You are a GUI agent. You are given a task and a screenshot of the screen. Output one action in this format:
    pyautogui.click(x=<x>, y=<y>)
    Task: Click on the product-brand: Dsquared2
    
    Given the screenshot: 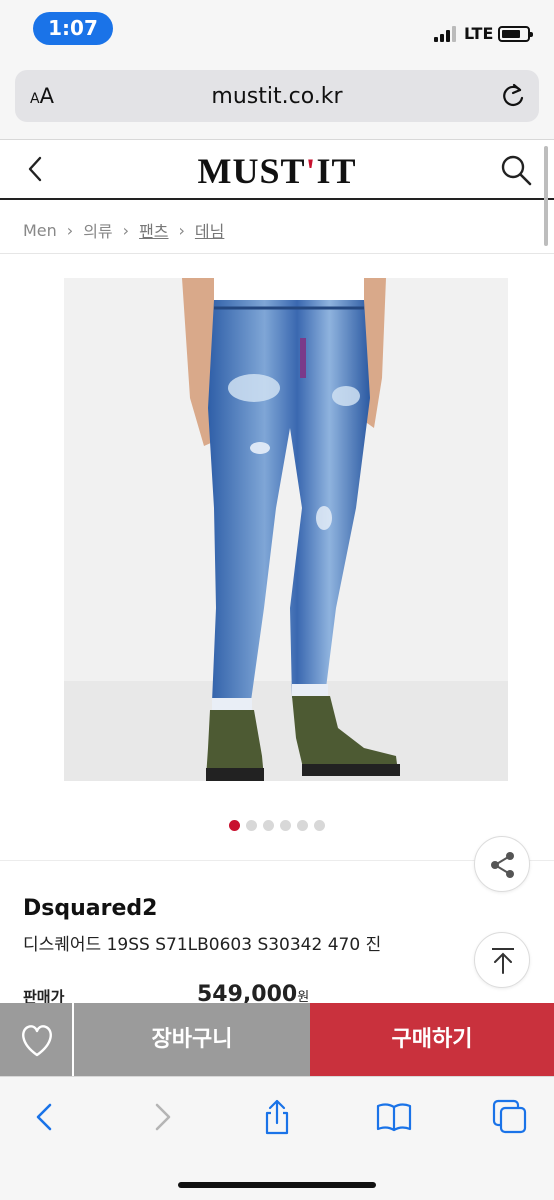 What is the action you would take?
    pyautogui.click(x=90, y=908)
    